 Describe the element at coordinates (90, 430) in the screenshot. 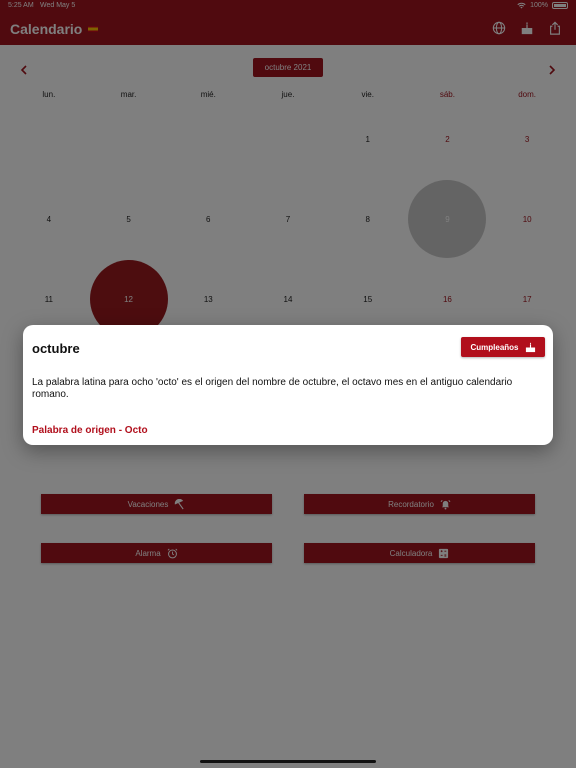

I see `origin-word-link: Palabra de origen - Octo` at that location.